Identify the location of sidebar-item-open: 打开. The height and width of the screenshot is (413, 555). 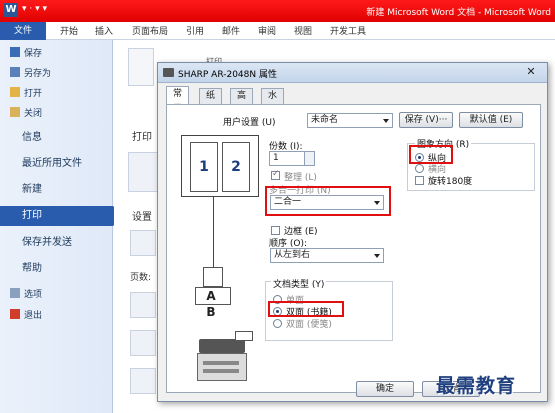
(56, 94).